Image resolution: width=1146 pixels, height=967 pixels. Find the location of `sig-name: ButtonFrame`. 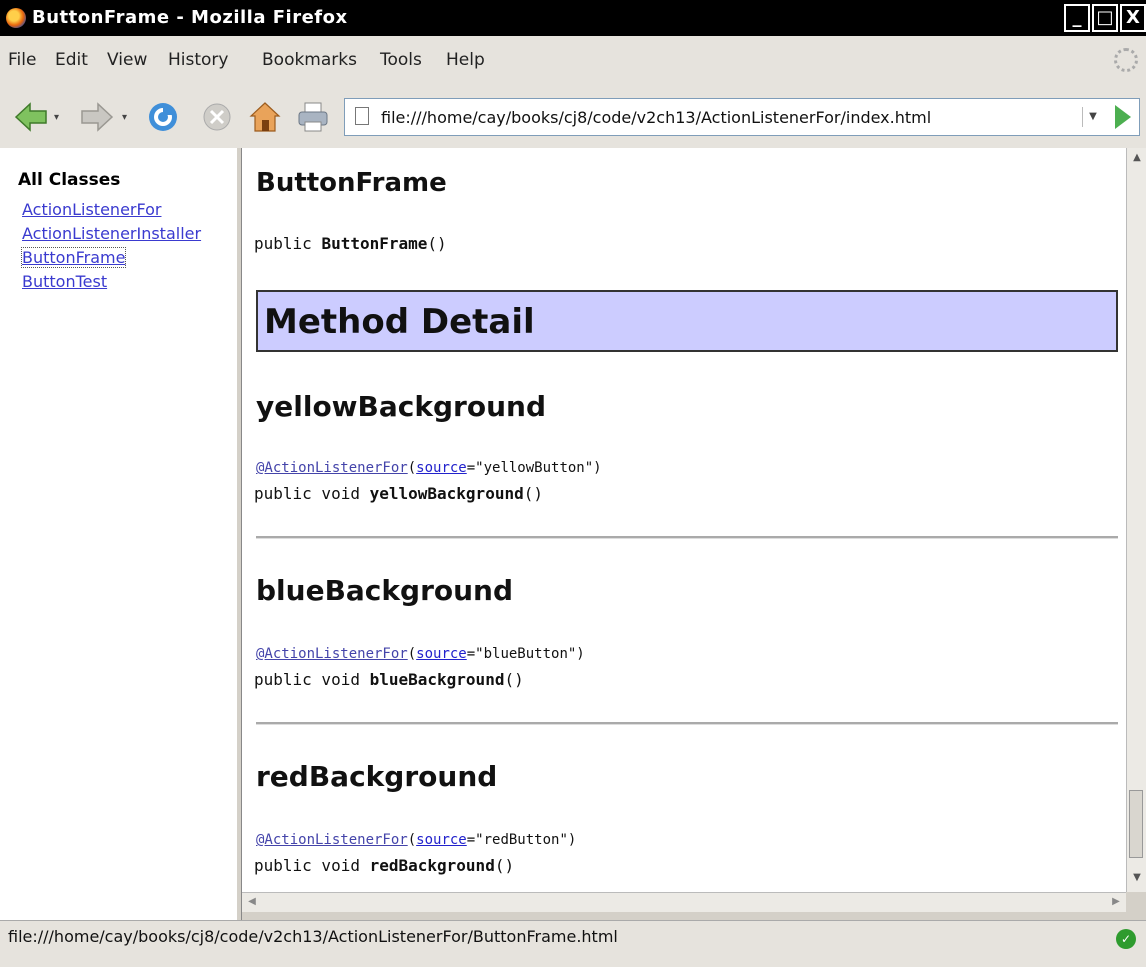

sig-name: ButtonFrame is located at coordinates (374, 243).